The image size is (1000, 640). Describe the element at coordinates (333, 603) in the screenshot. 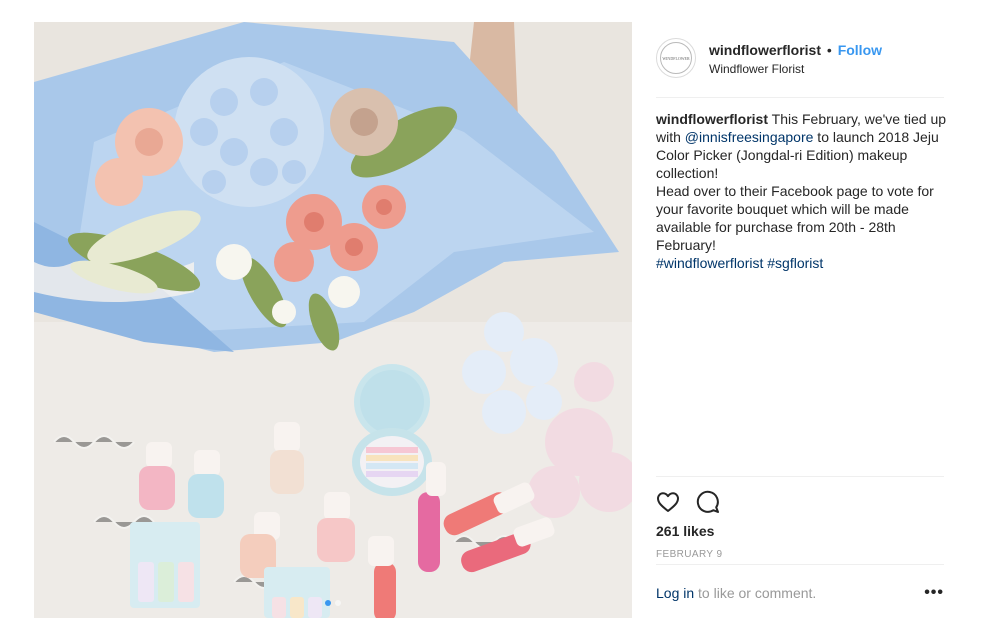

I see `carousel-indicator` at that location.